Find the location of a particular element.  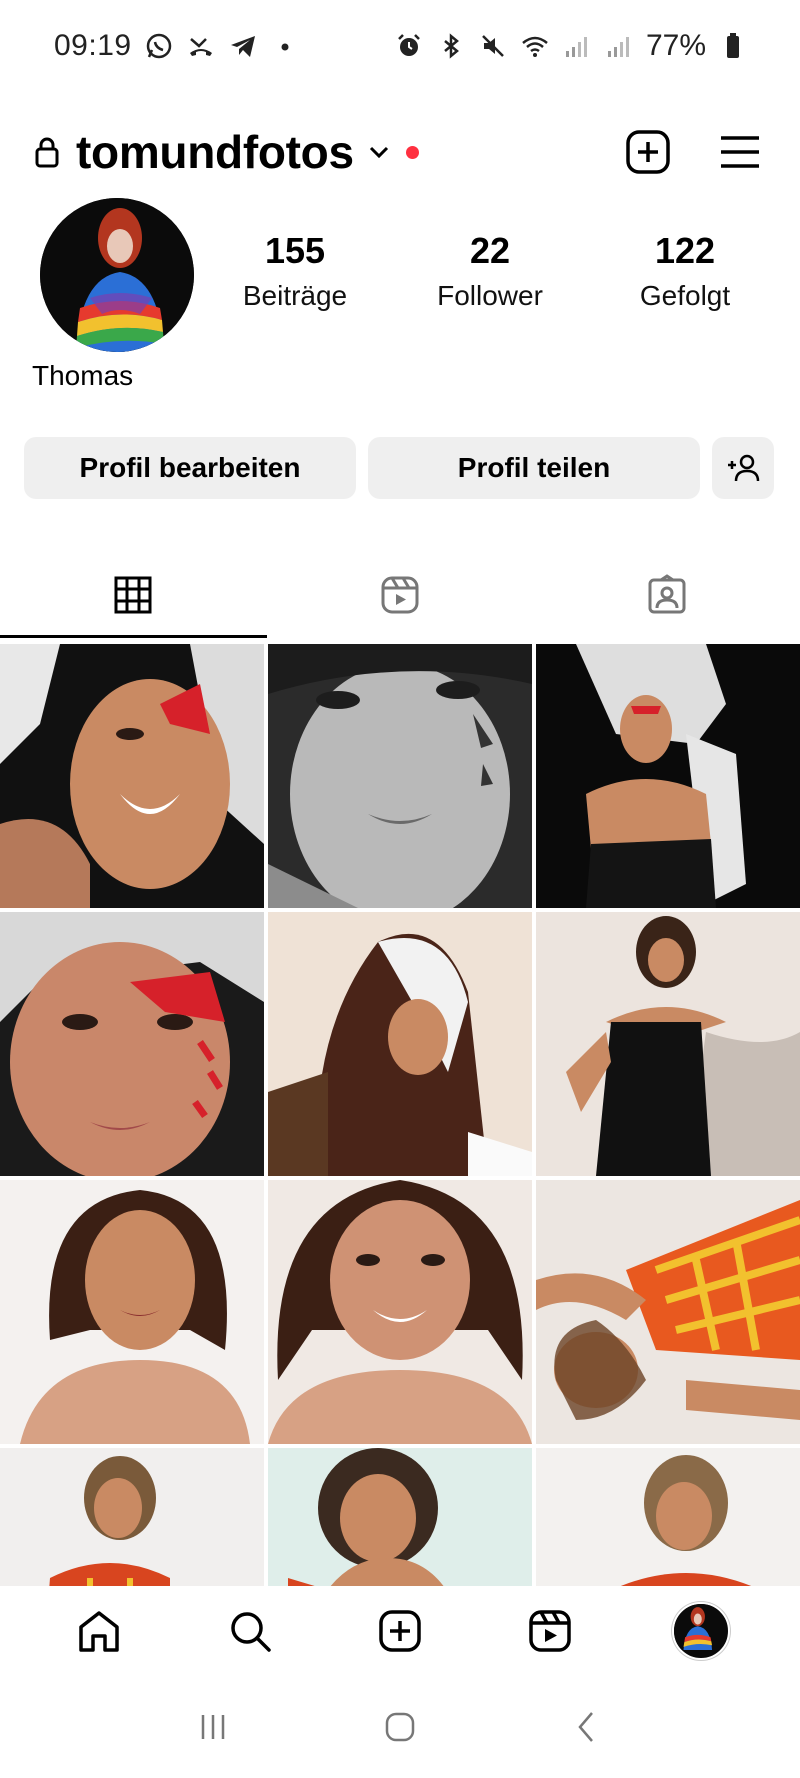

photo-plaid-top-closeup is located at coordinates (400, 1517).